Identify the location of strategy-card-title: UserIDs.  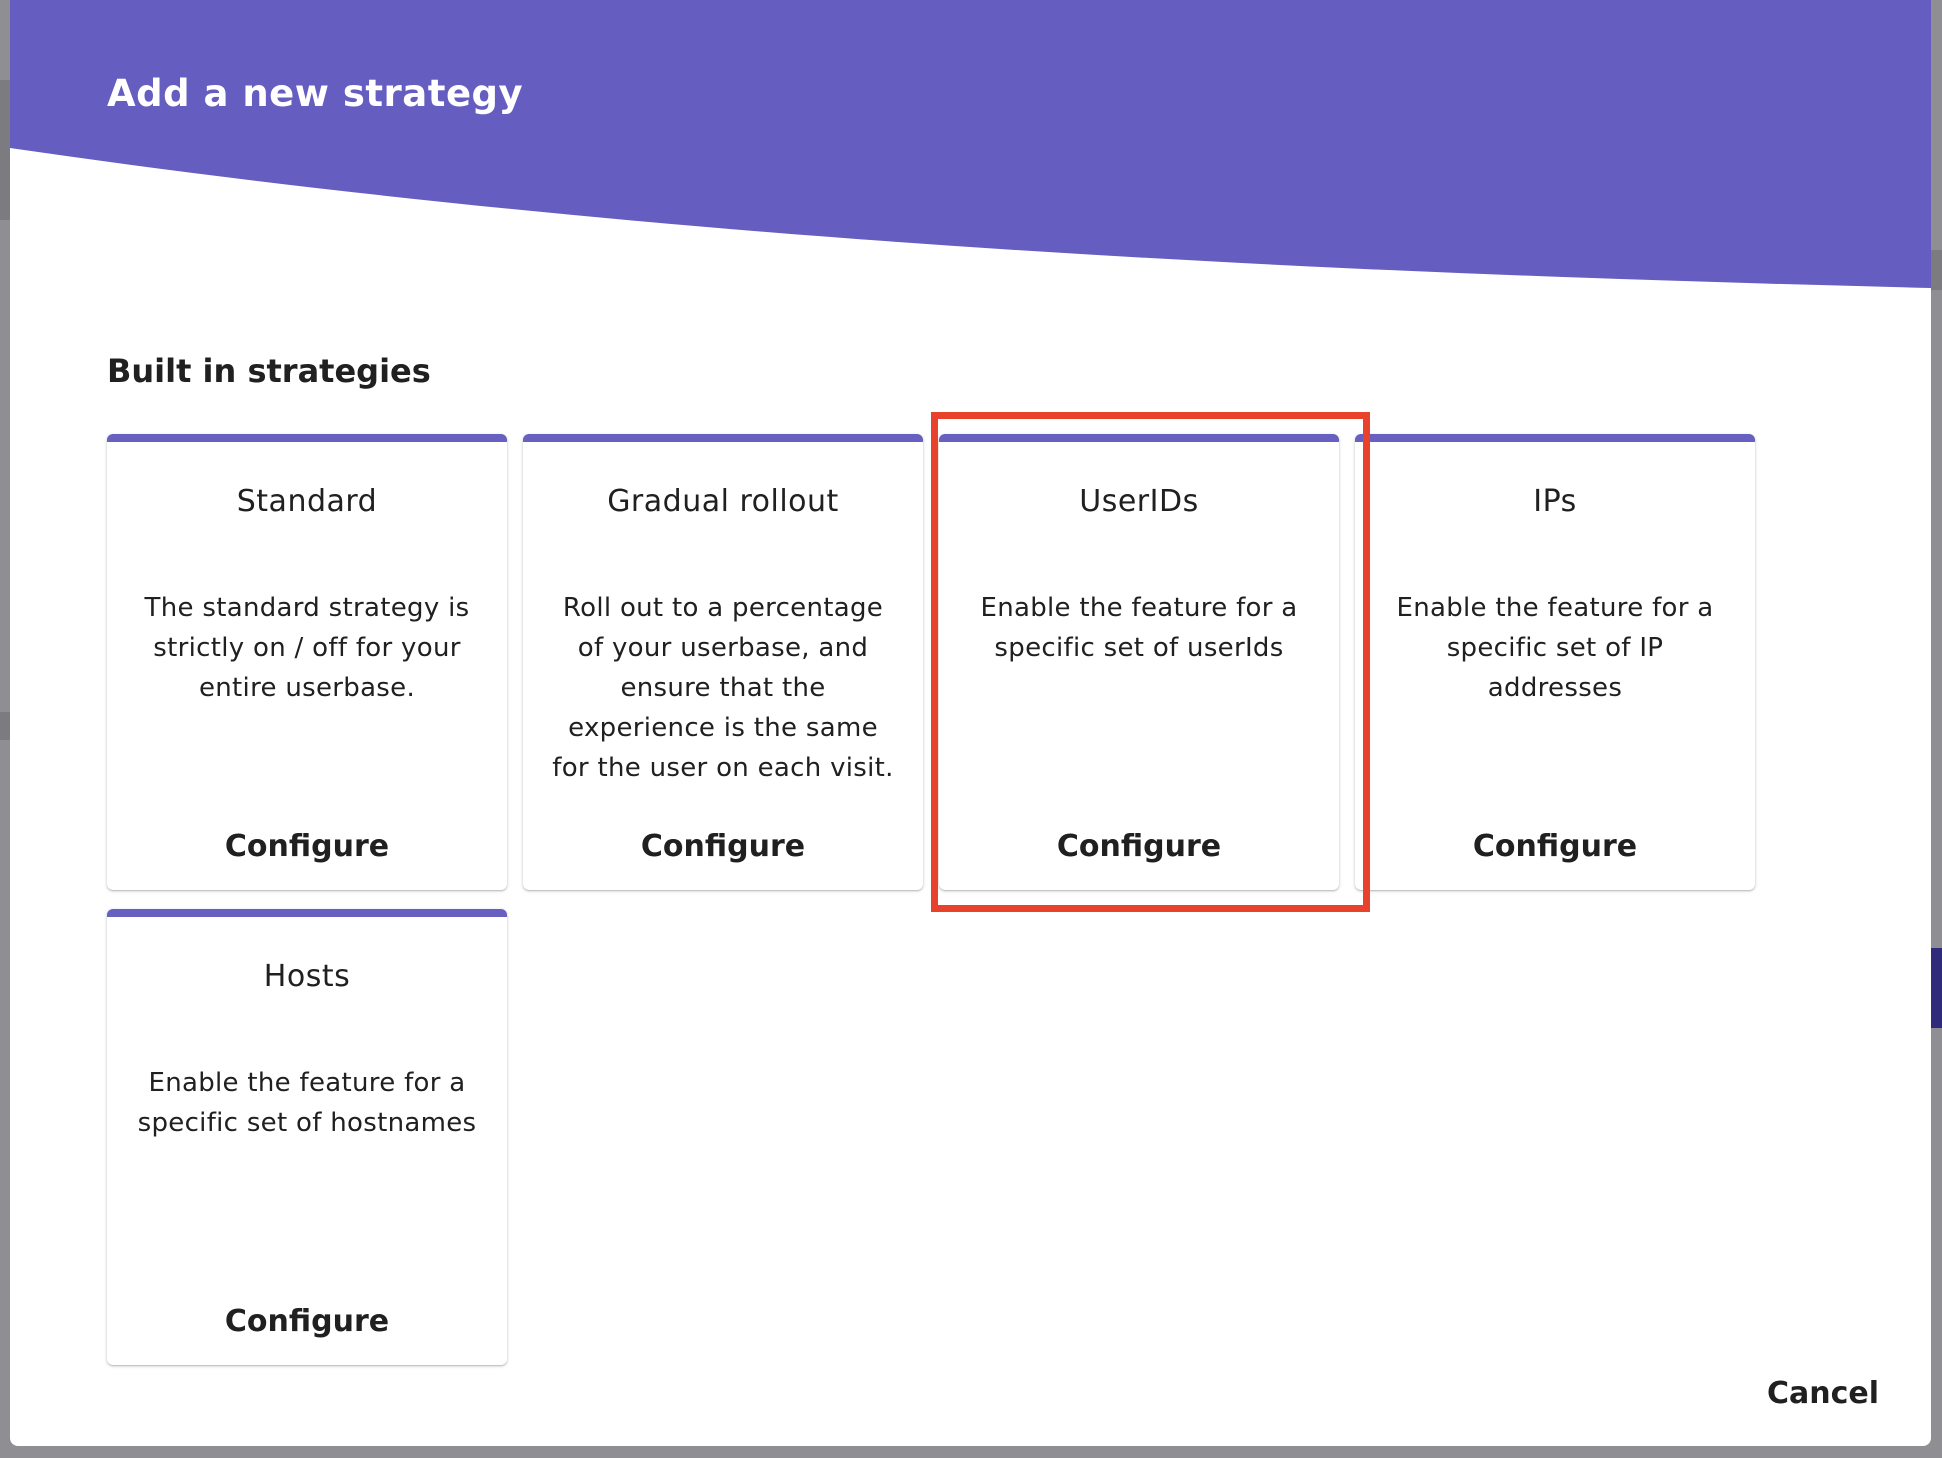
(1139, 501).